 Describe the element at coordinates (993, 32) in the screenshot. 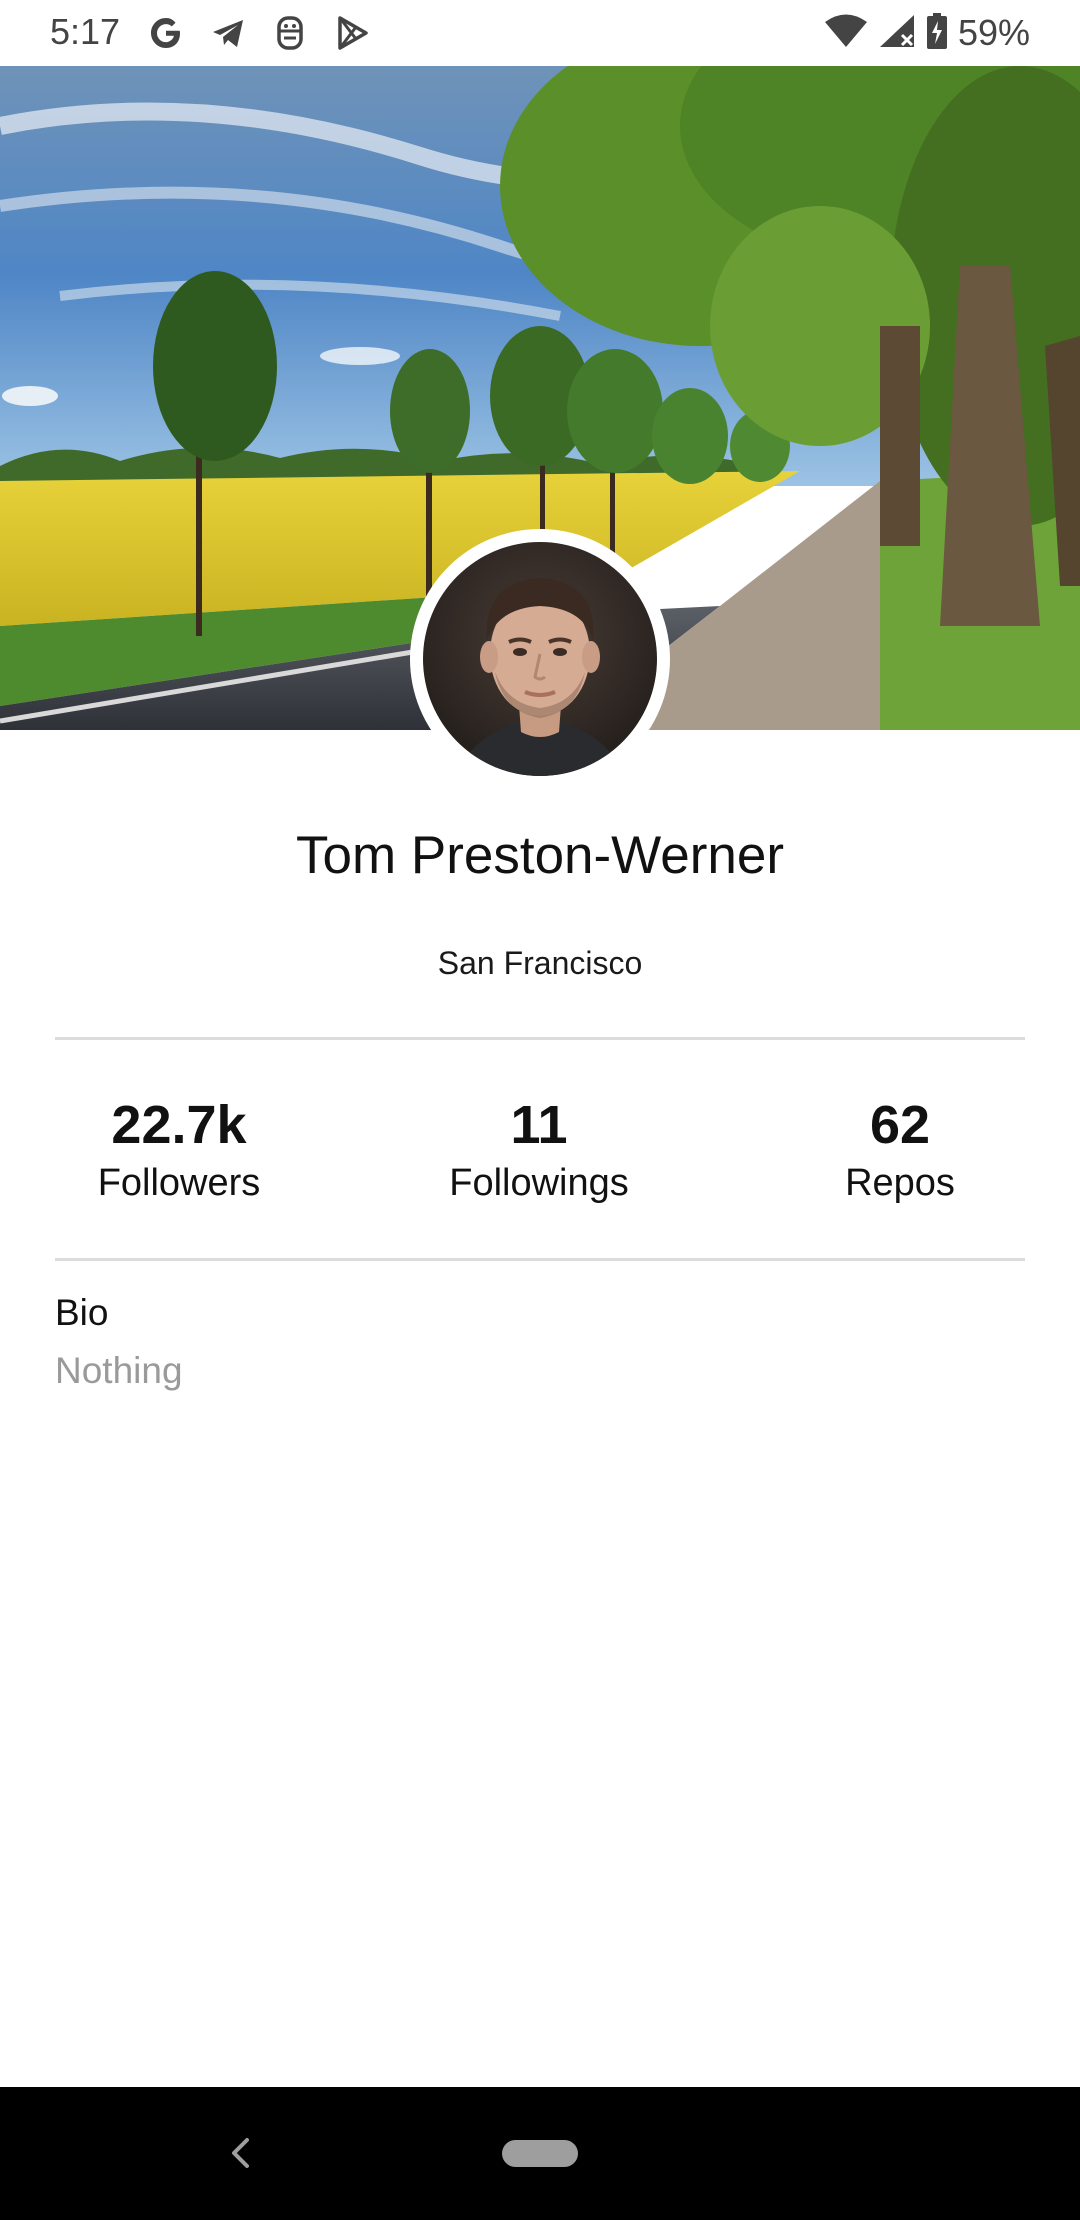

I see `battery-percent: 59%` at that location.